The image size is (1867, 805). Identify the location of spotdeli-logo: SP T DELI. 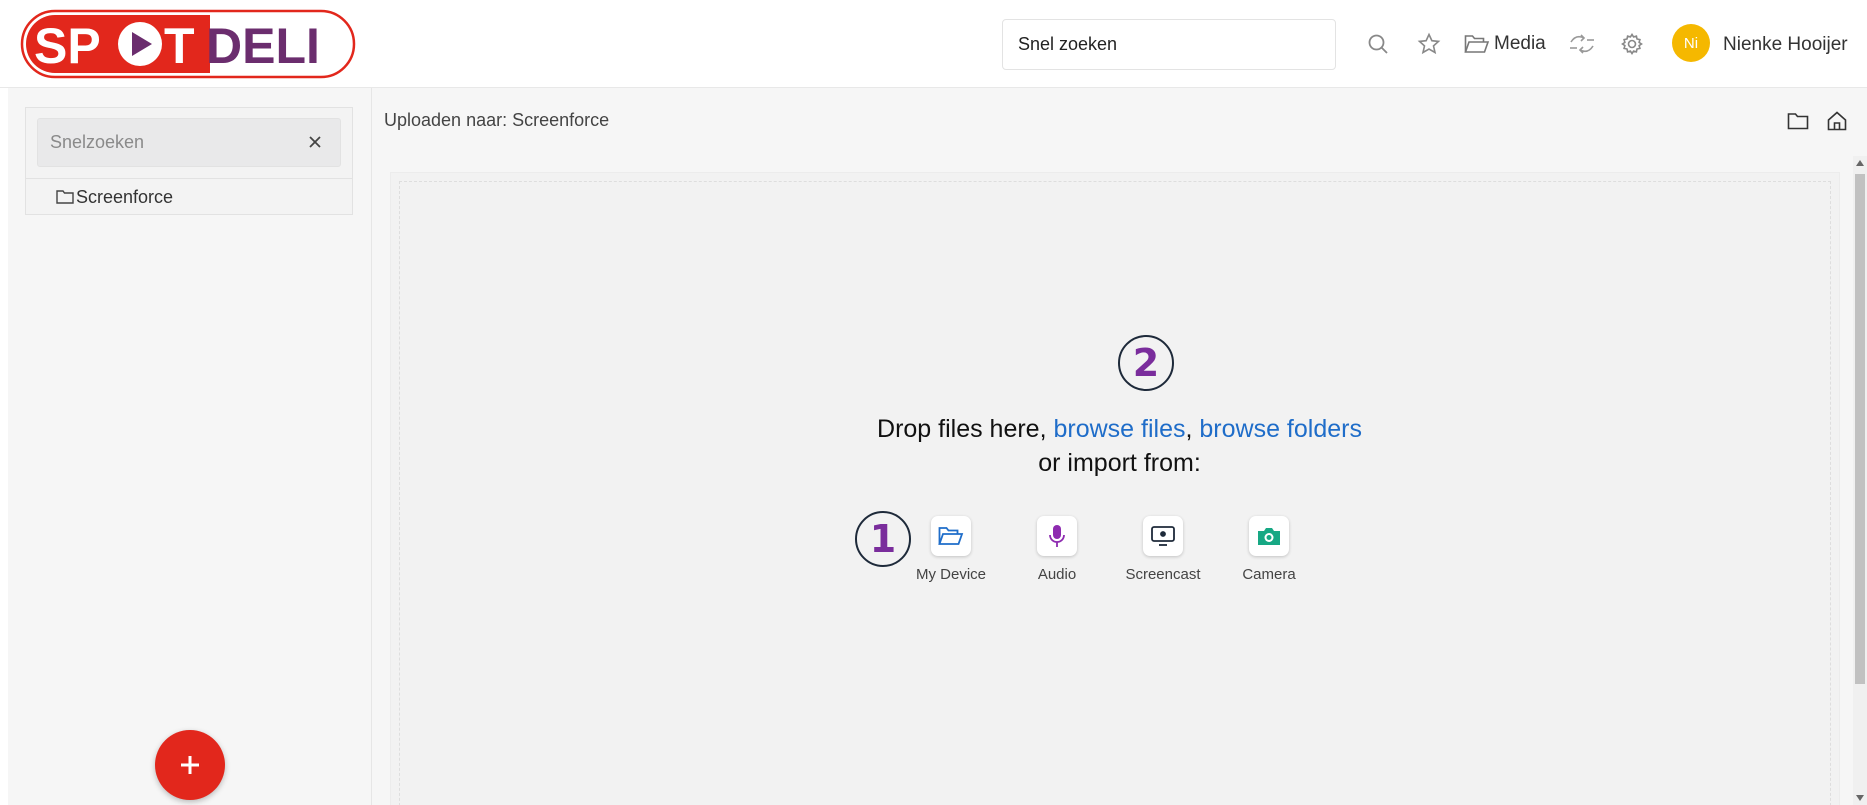
(188, 44).